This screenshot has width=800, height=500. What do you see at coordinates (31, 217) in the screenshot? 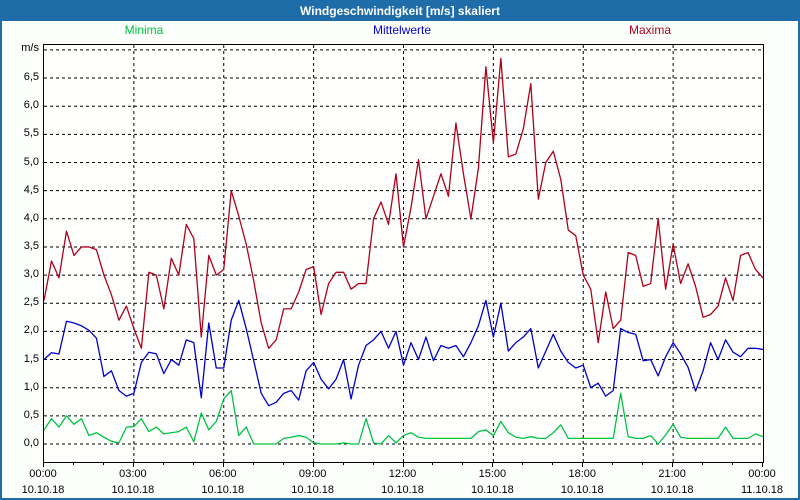
I see `y-tick-label: 4,0` at bounding box center [31, 217].